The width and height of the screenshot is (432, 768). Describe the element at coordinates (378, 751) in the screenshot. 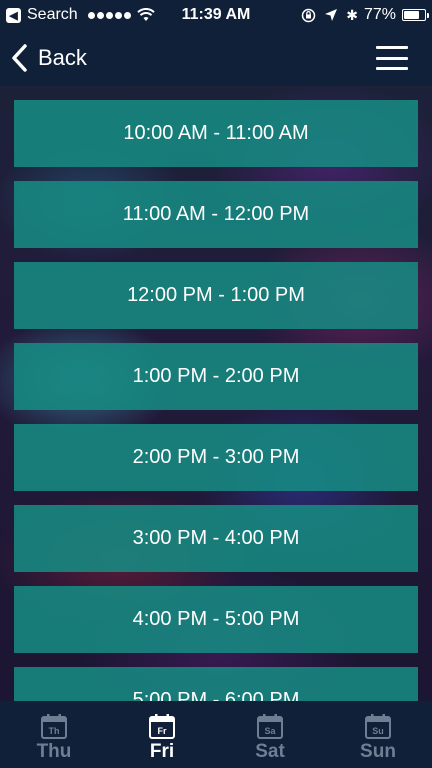

I see `tab-label: Sun` at that location.